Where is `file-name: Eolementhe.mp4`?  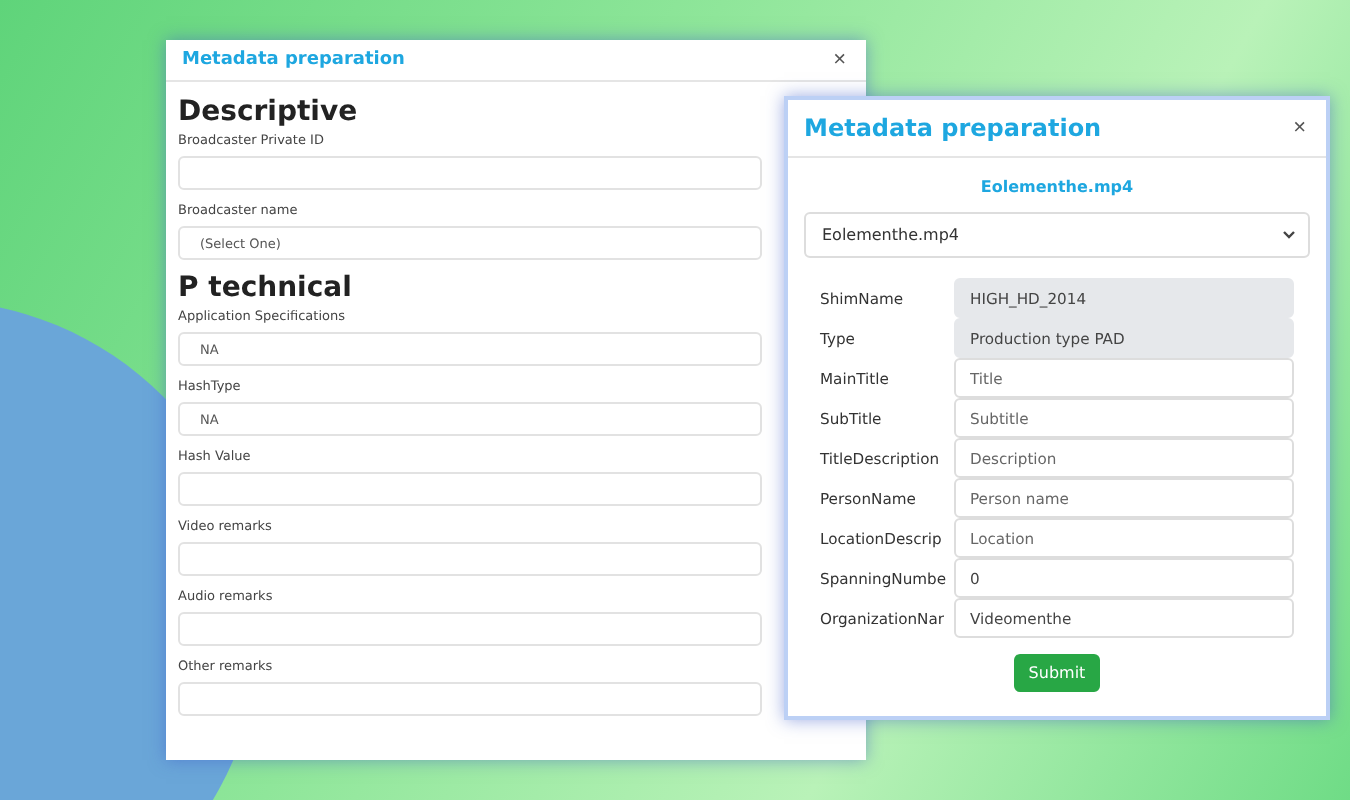 file-name: Eolementhe.mp4 is located at coordinates (1057, 187).